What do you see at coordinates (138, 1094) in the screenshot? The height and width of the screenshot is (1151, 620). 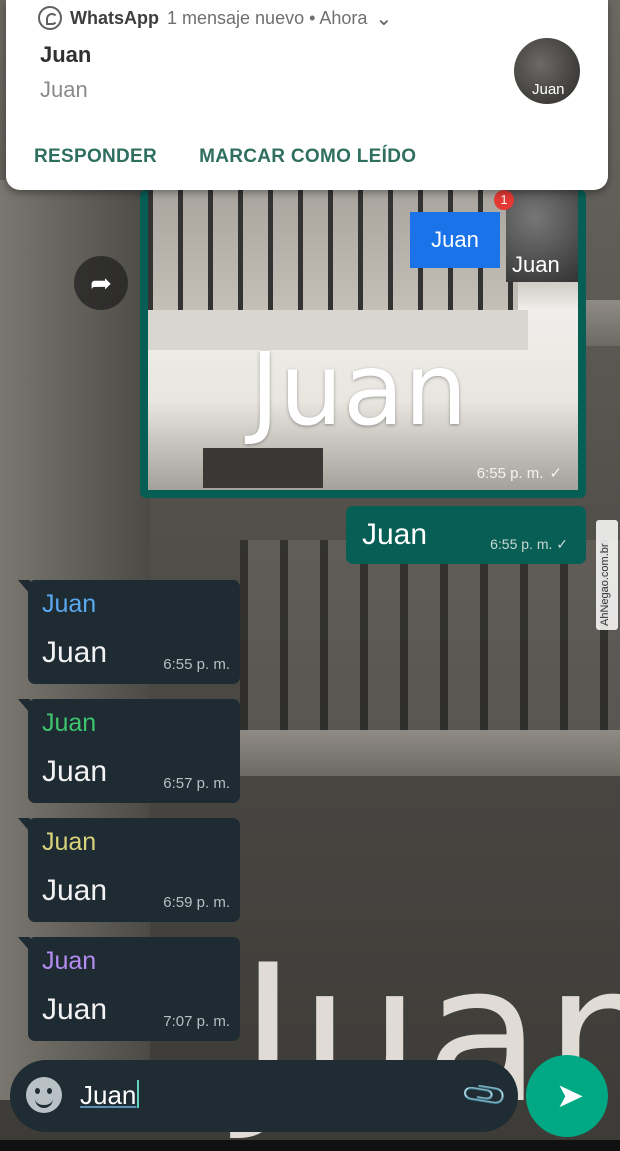 I see `text-caret` at bounding box center [138, 1094].